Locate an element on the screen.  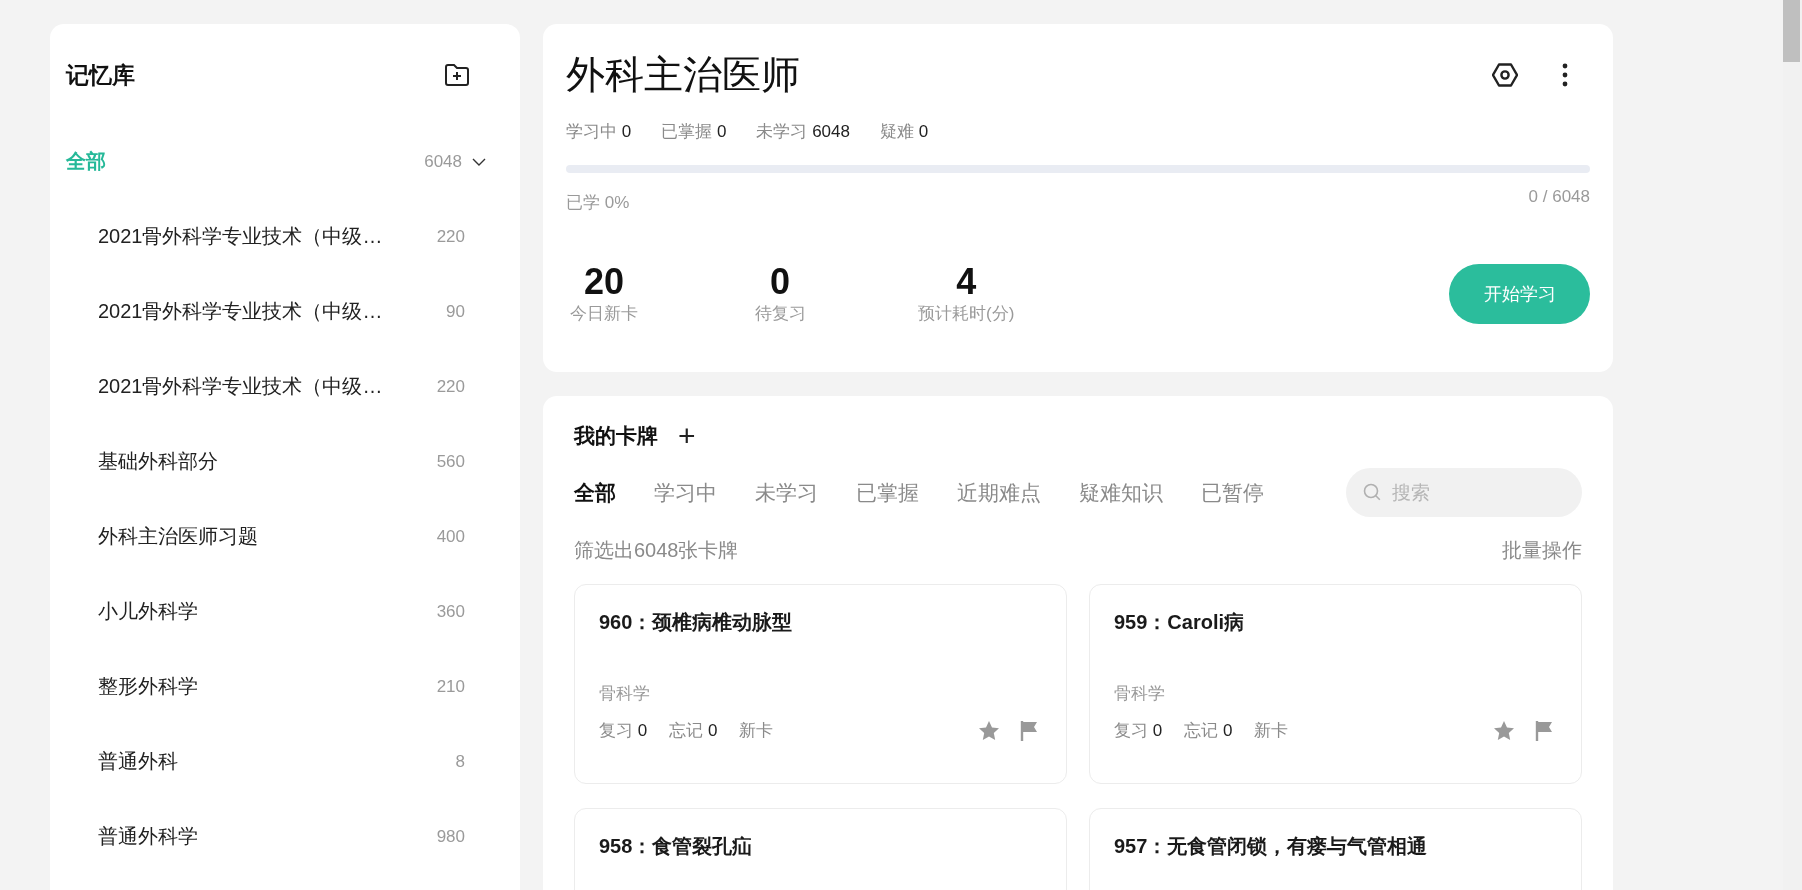
item-count: 980 is located at coordinates (450, 836).